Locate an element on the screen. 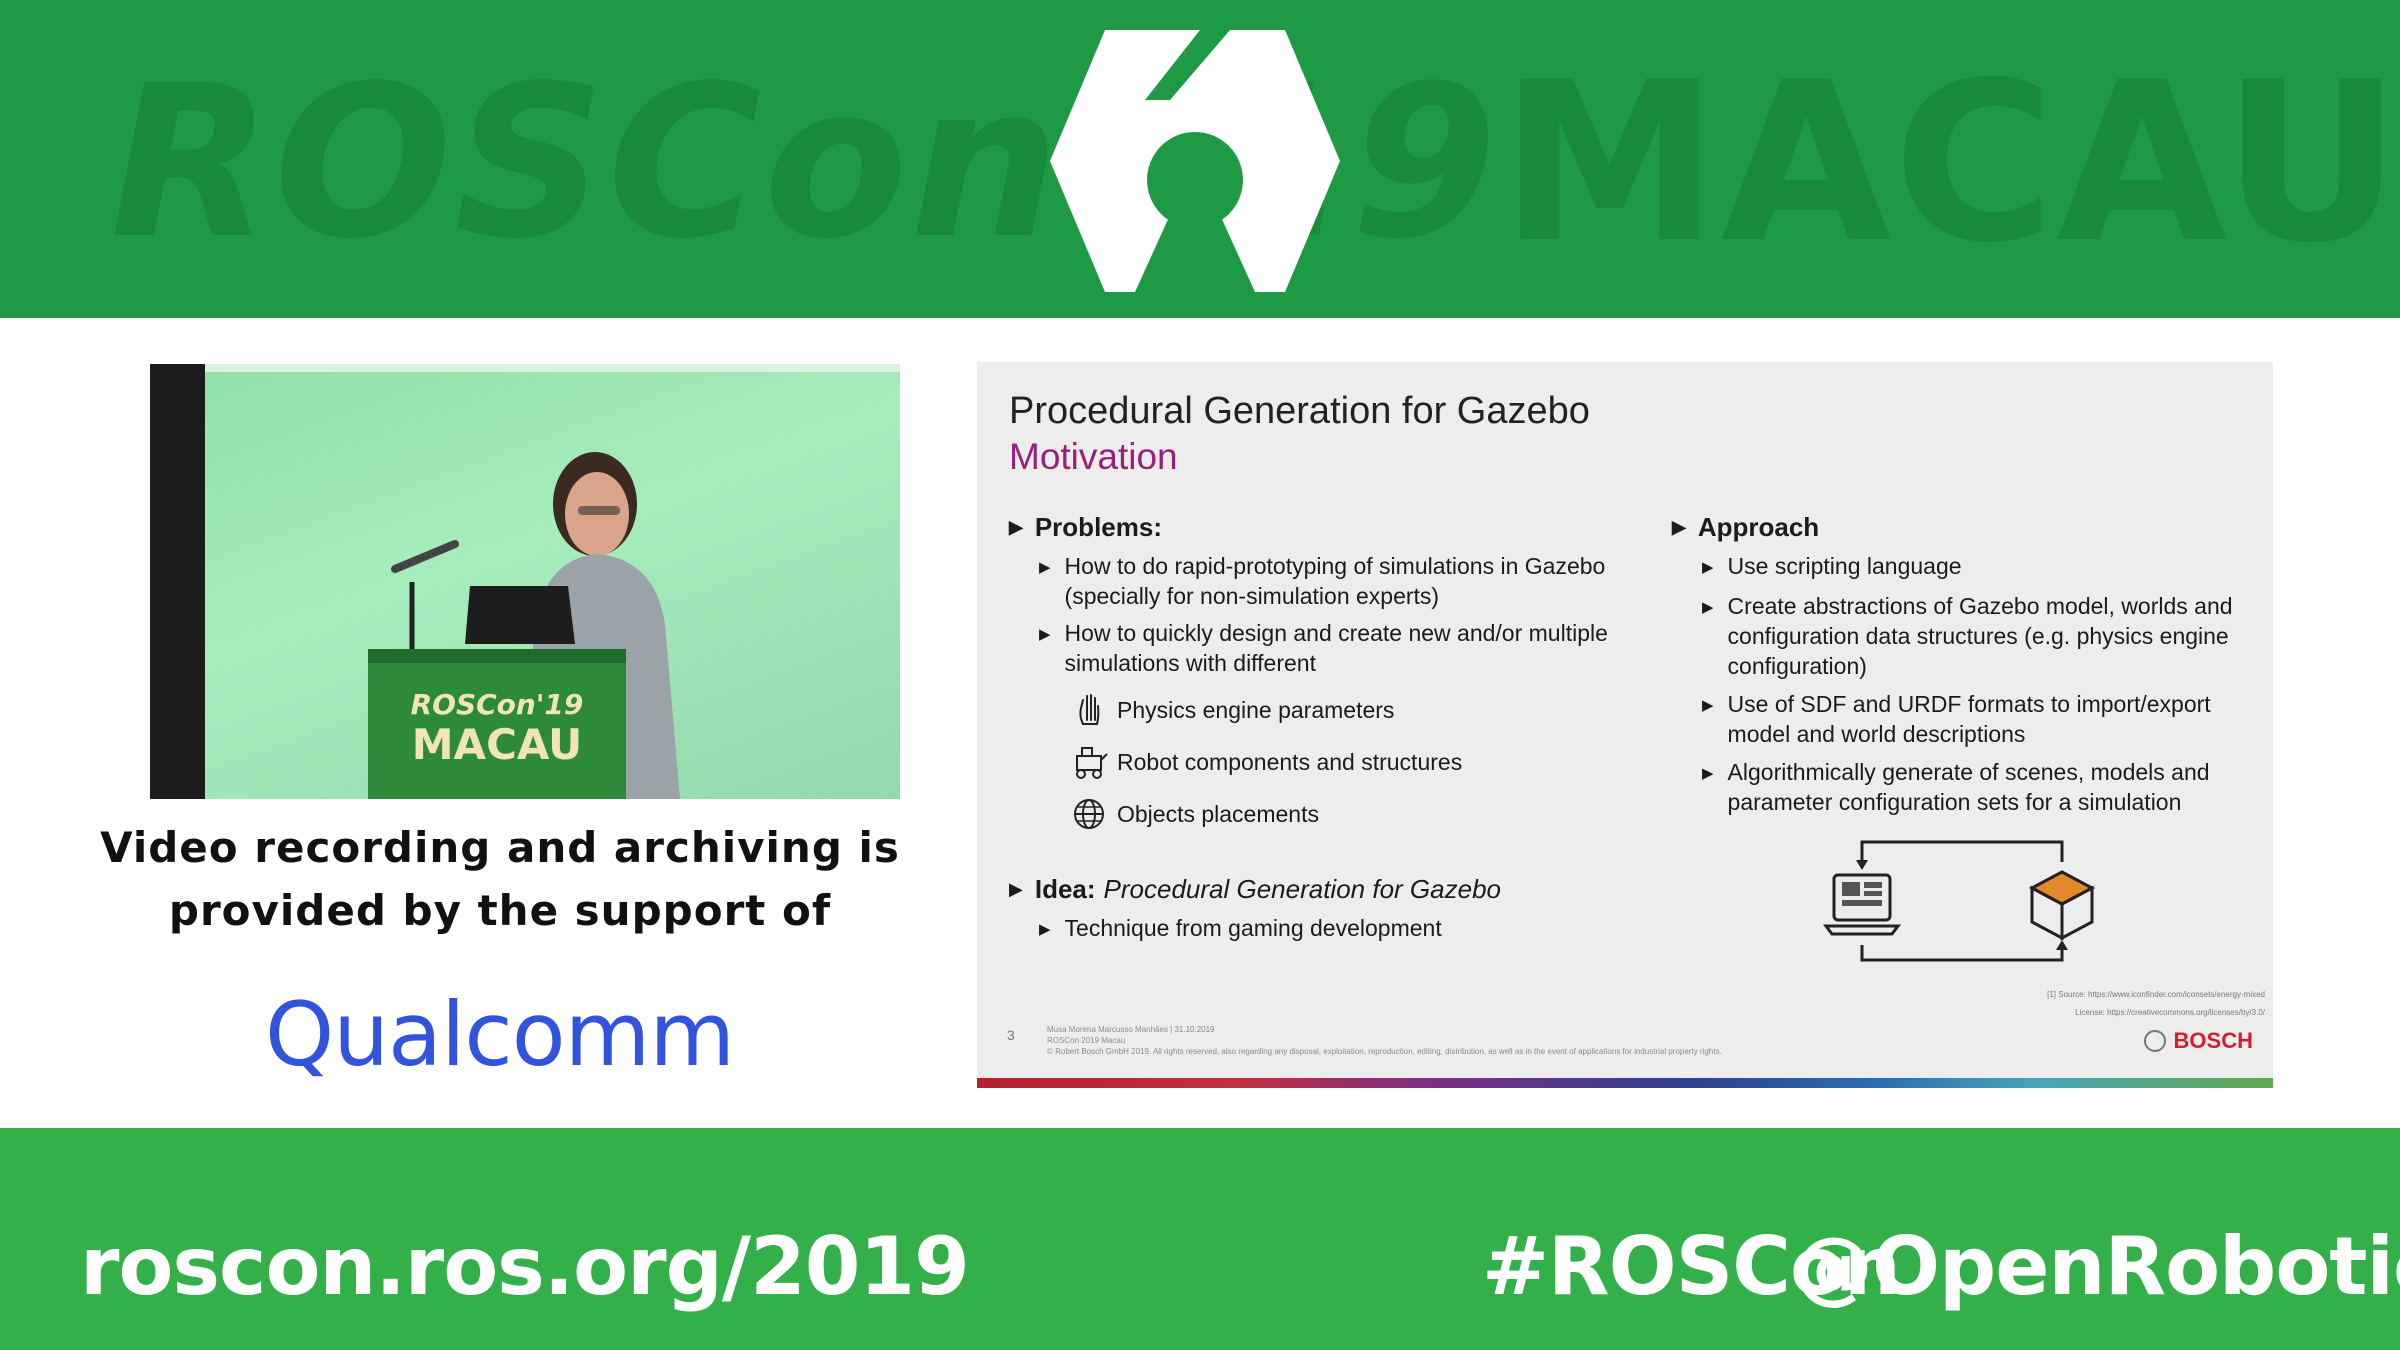  slide-color-bar is located at coordinates (1625, 1083).